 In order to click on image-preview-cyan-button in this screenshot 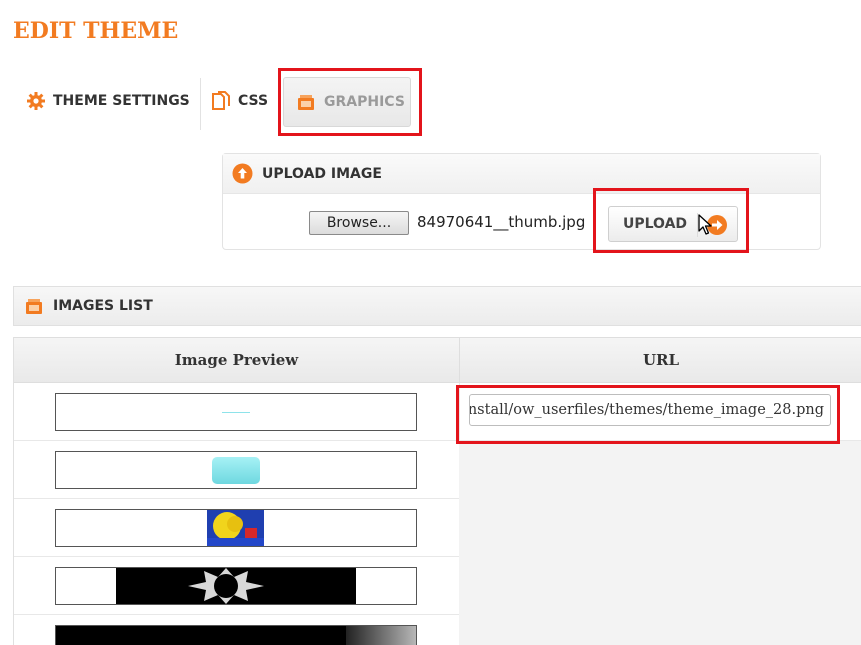, I will do `click(236, 470)`.